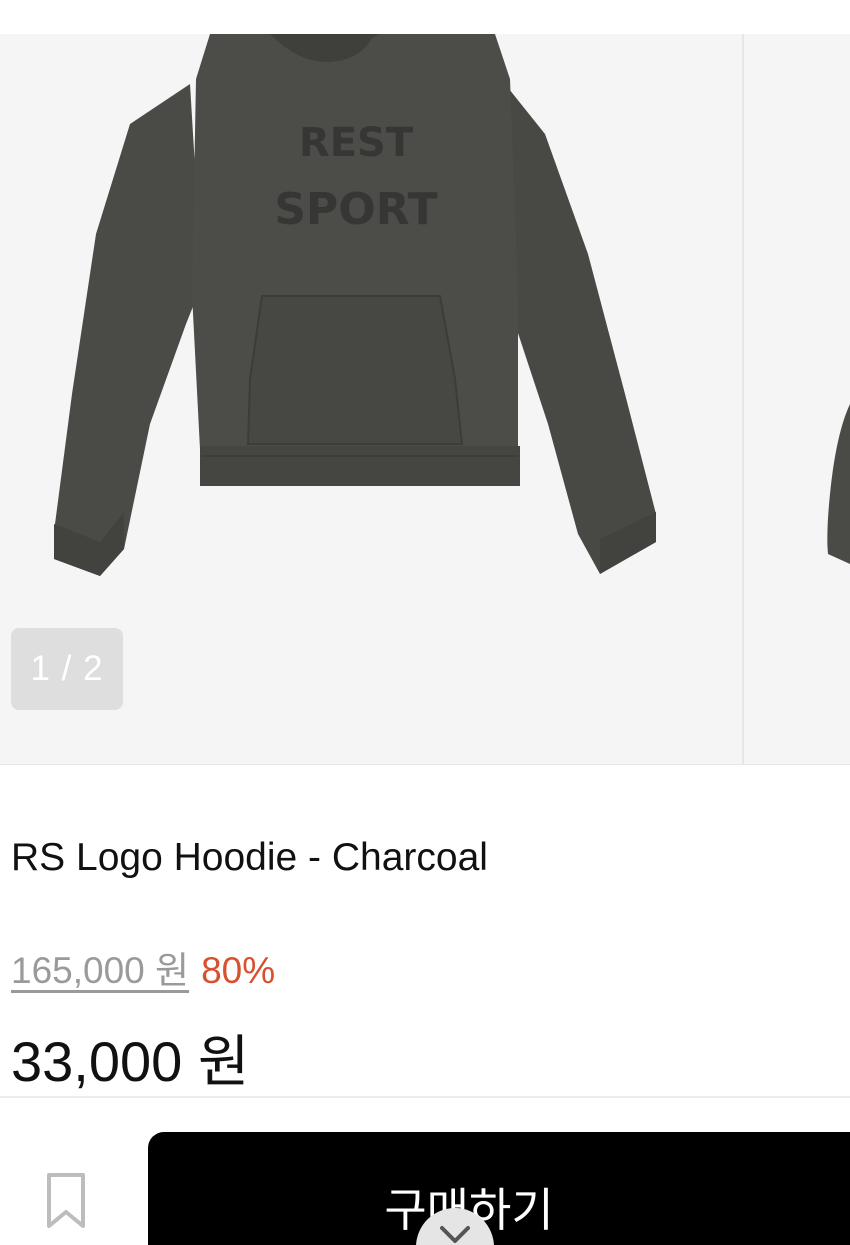  What do you see at coordinates (67, 669) in the screenshot?
I see `image-counter-badge: 1 / 2` at bounding box center [67, 669].